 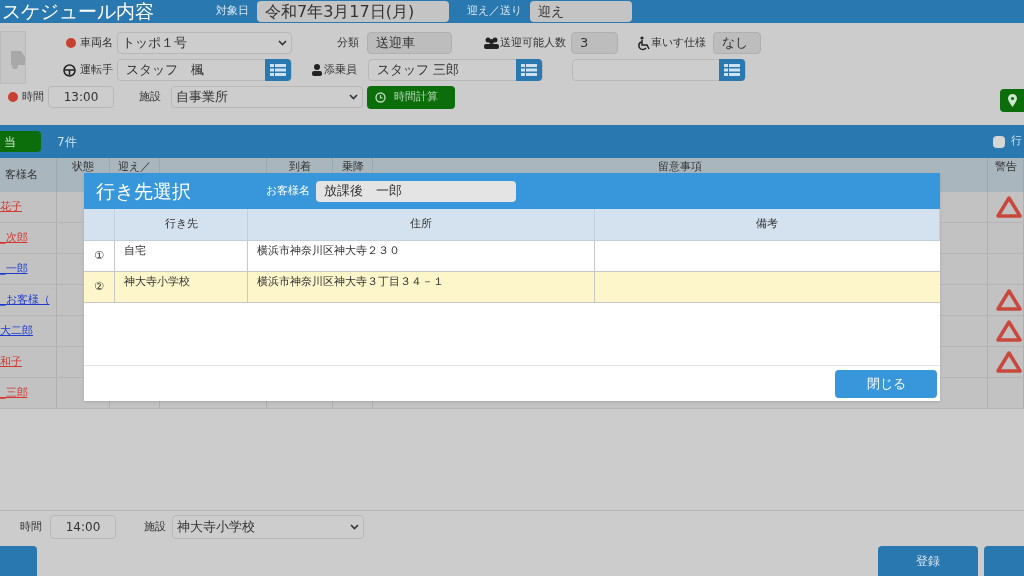 What do you see at coordinates (14, 269) in the screenshot?
I see `customer-name-link: _一郎` at bounding box center [14, 269].